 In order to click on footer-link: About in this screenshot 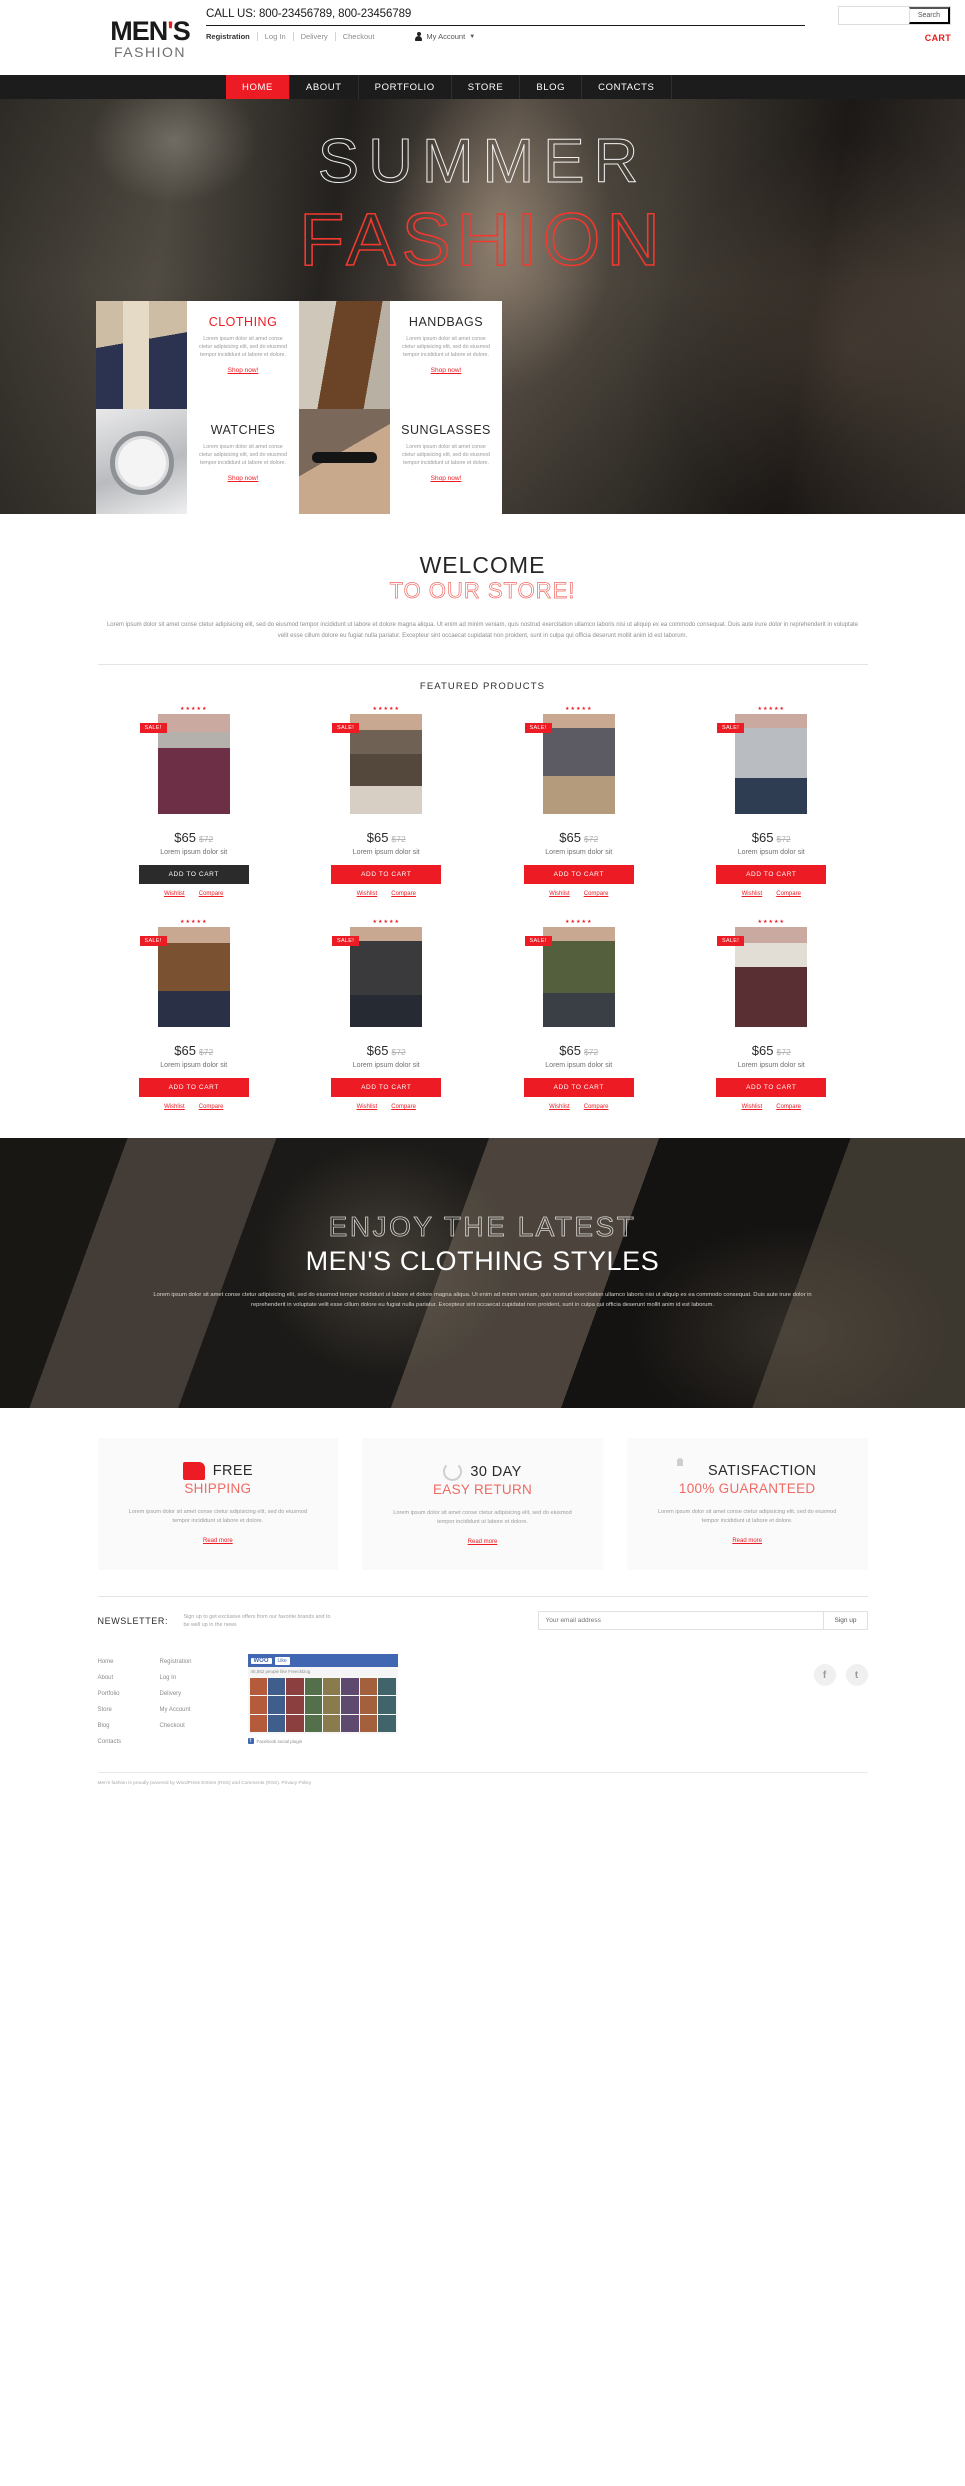, I will do `click(129, 1678)`.